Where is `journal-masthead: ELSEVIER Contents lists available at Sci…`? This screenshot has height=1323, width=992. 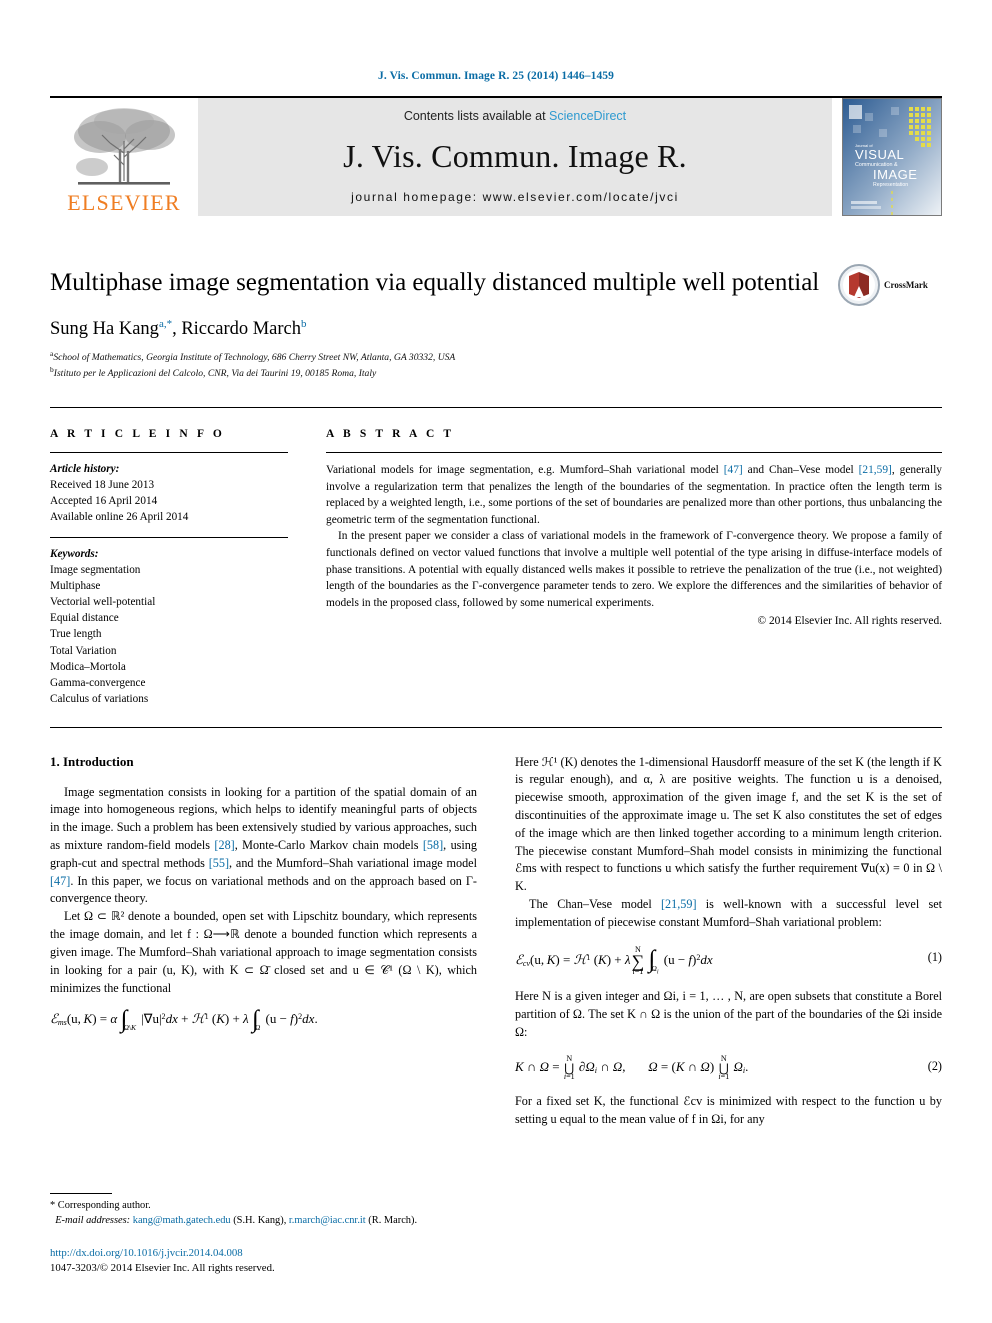 journal-masthead: ELSEVIER Contents lists available at Sci… is located at coordinates (496, 156).